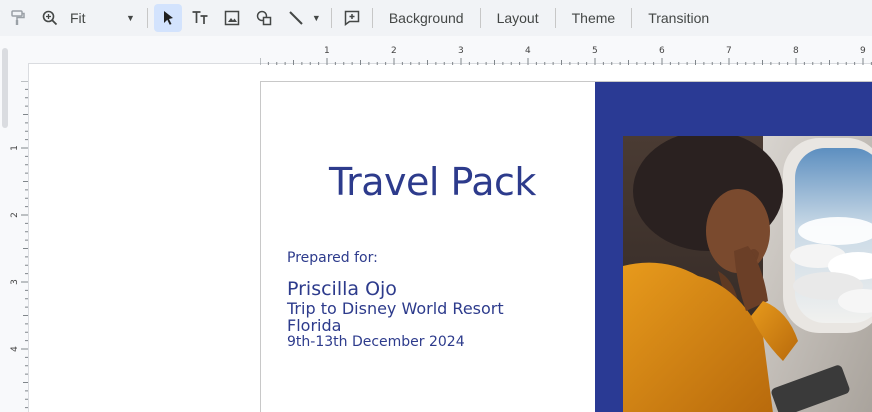 The width and height of the screenshot is (872, 412). Describe the element at coordinates (50, 18) in the screenshot. I see `zoom-icon` at that location.